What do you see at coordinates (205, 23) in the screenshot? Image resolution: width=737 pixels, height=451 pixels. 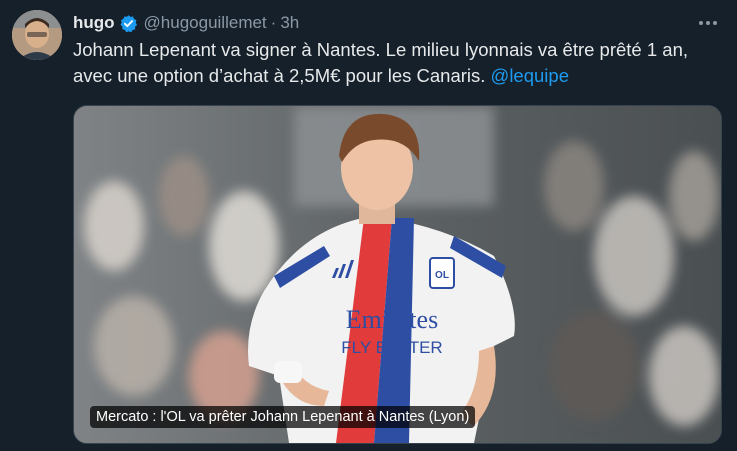 I see `user-handle: @hugoguillemet` at bounding box center [205, 23].